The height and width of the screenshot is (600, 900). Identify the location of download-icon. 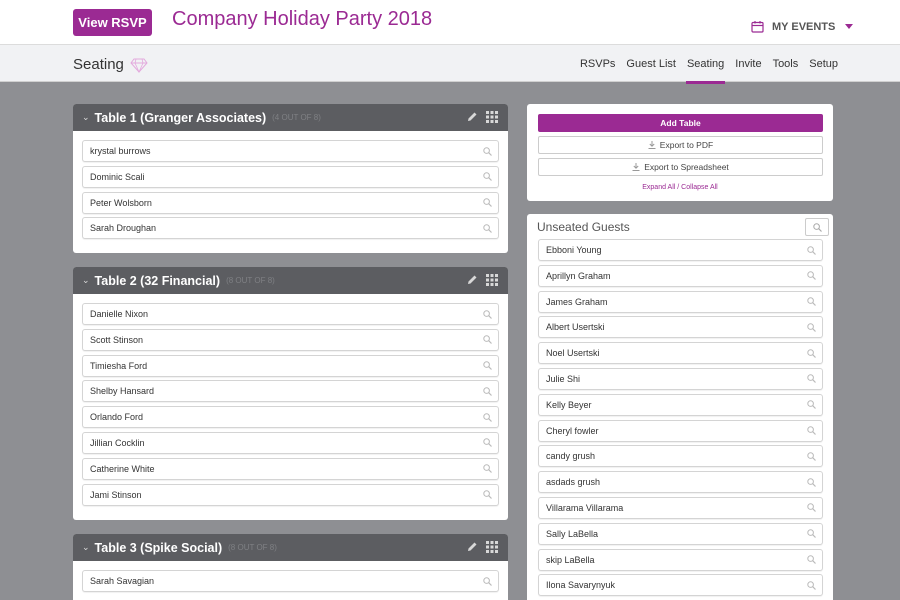
(636, 167).